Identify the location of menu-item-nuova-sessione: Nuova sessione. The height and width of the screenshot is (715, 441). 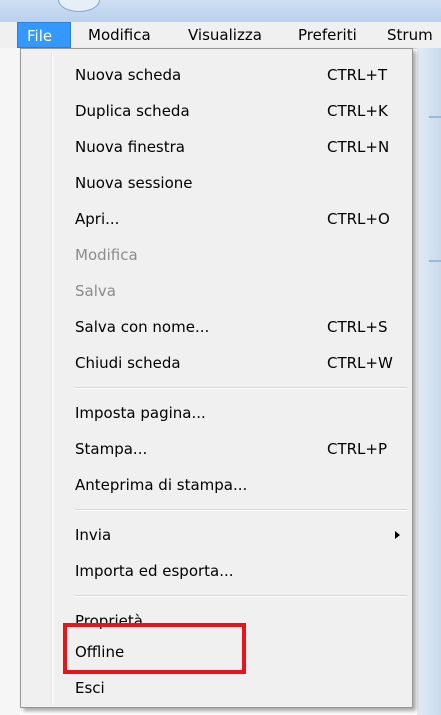
(232, 183).